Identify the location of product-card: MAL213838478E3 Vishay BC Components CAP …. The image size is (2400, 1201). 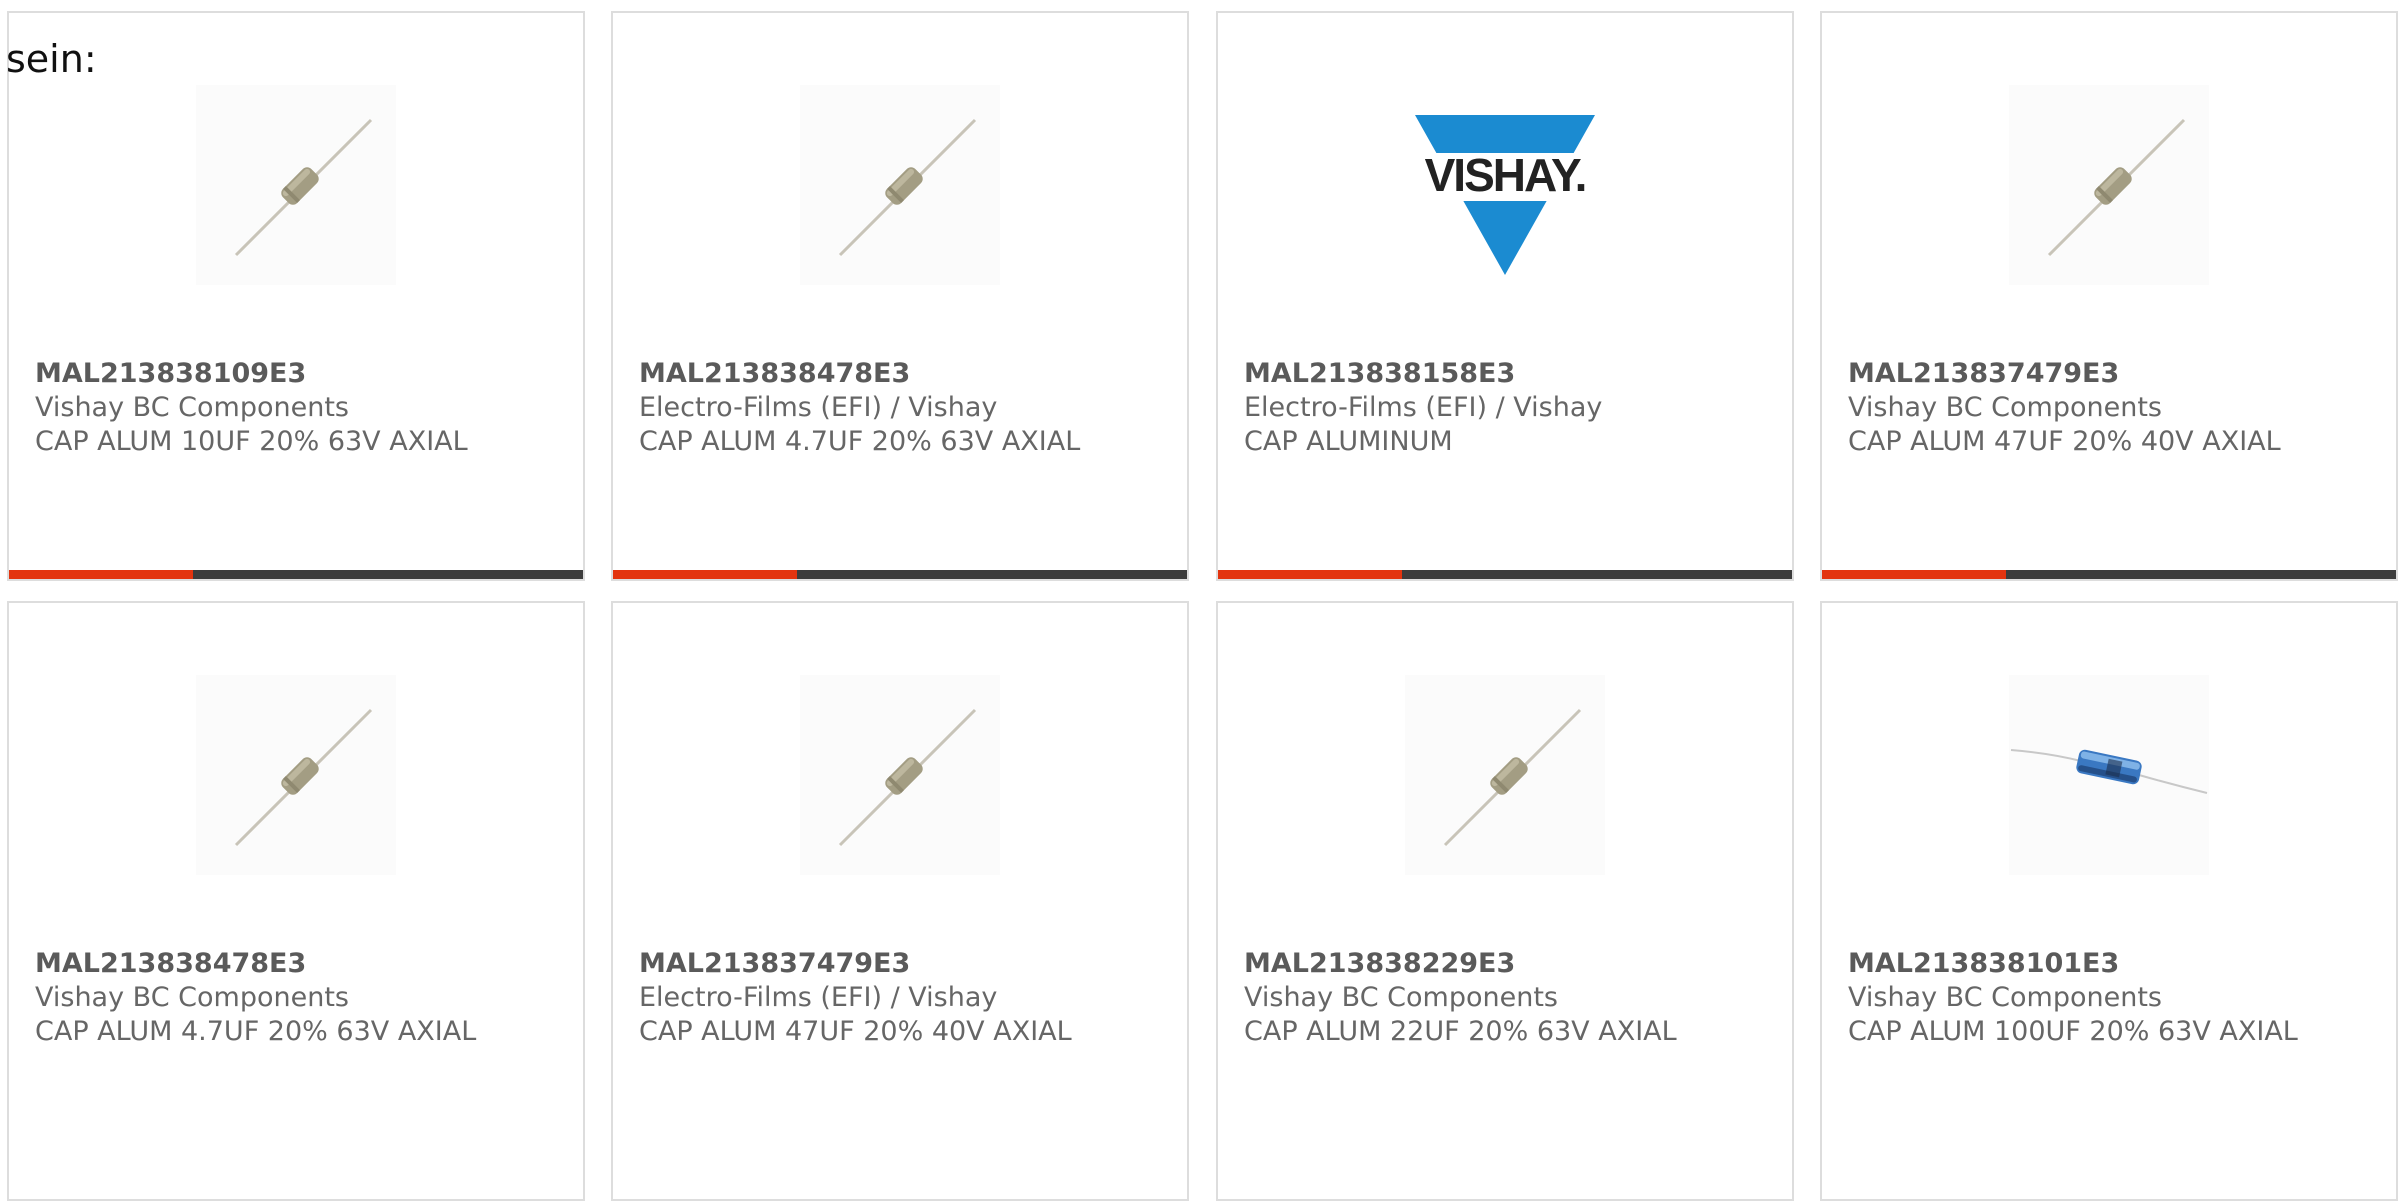
(296, 901).